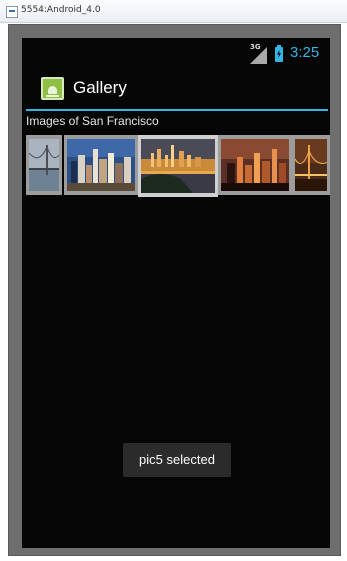 Image resolution: width=347 pixels, height=561 pixels. Describe the element at coordinates (177, 460) in the screenshot. I see `toast-message: pic5 selected` at that location.